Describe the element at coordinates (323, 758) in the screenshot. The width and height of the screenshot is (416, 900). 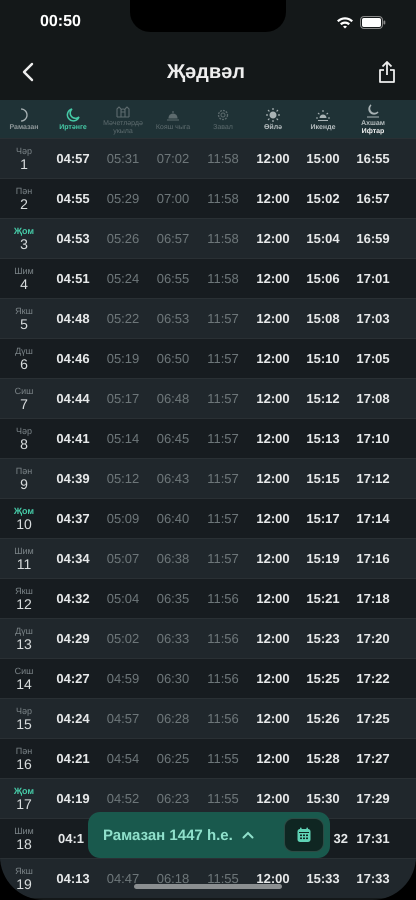
I see `time-cell: 15:28` at that location.